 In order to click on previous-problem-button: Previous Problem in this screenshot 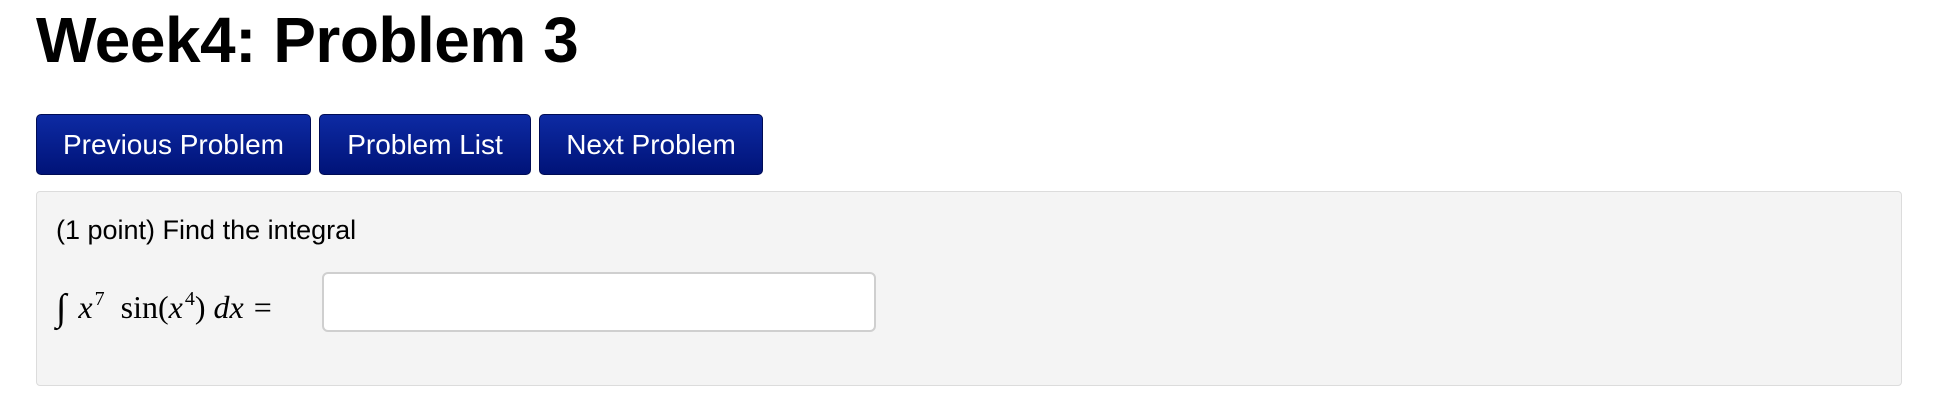, I will do `click(173, 144)`.